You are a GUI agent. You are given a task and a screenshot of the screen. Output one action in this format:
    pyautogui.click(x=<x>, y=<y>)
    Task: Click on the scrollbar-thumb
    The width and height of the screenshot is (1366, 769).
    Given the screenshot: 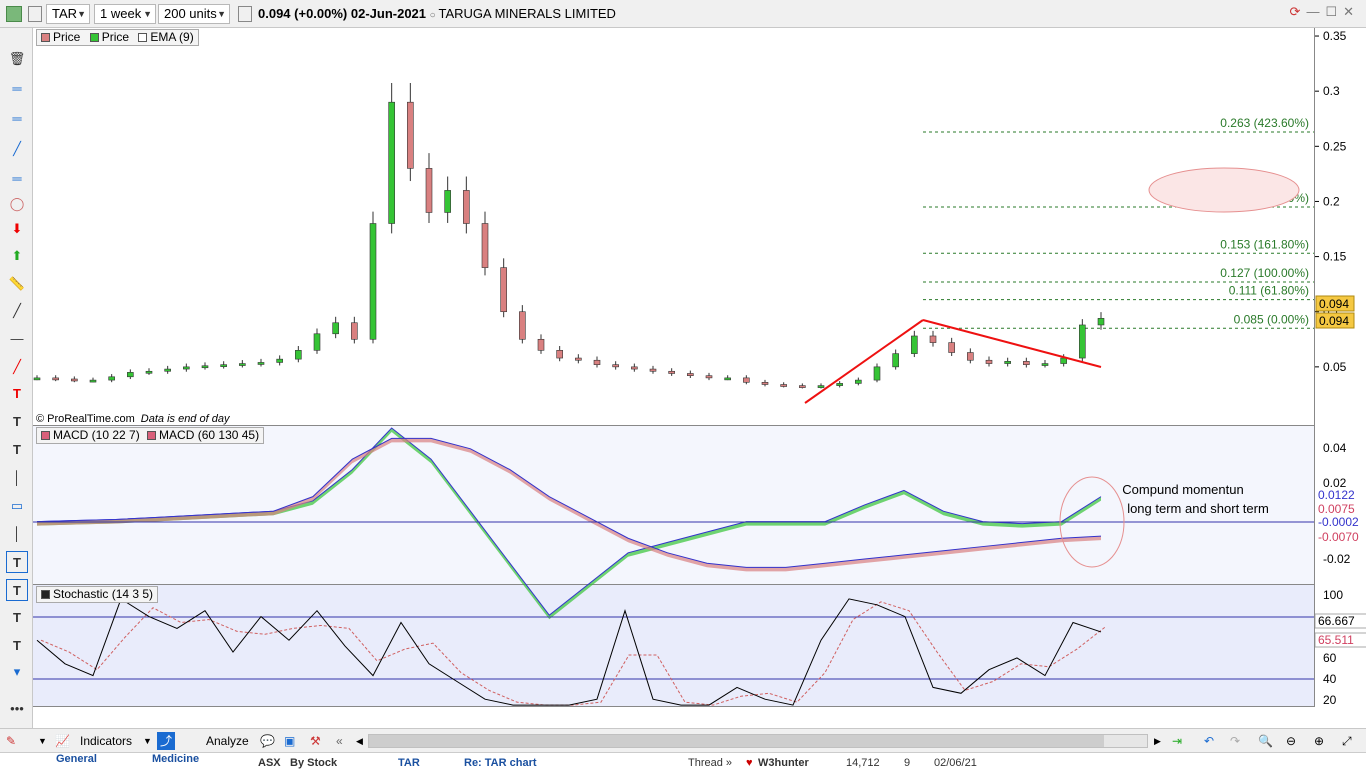 What is the action you would take?
    pyautogui.click(x=736, y=741)
    